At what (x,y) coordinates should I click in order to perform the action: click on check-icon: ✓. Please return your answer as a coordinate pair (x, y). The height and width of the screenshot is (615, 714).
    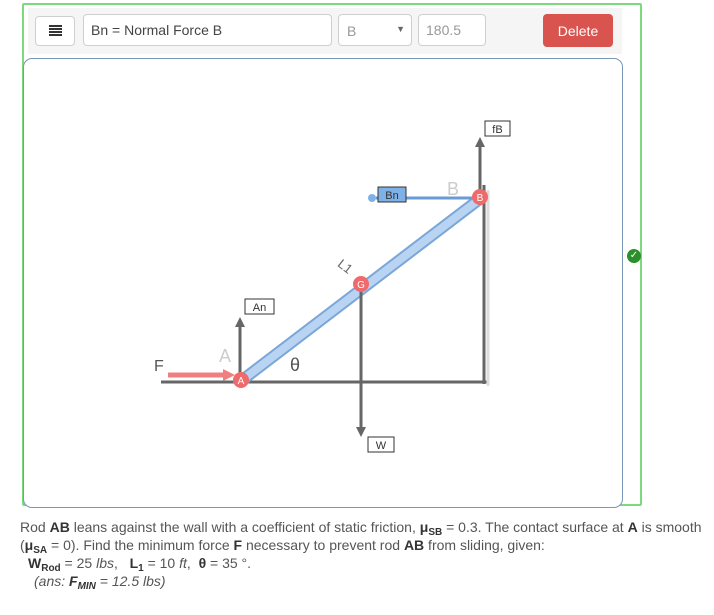
    Looking at the image, I should click on (634, 256).